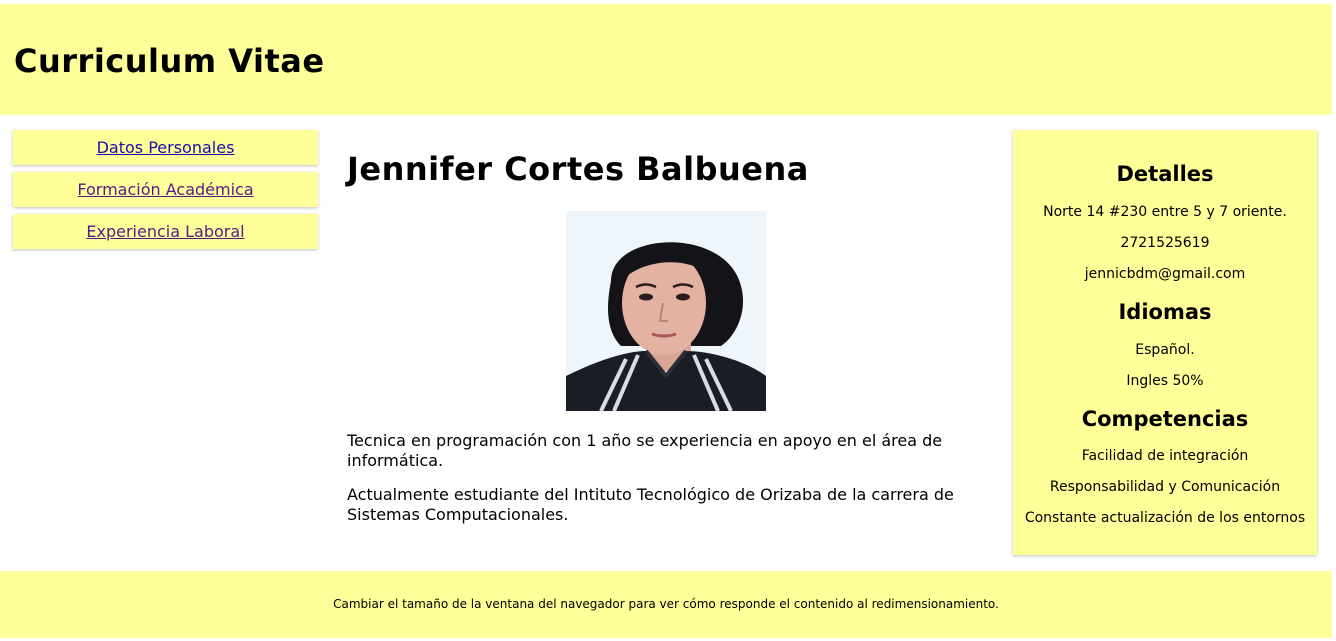 Image resolution: width=1336 pixels, height=641 pixels. What do you see at coordinates (169, 61) in the screenshot?
I see `page-title: Curriculum Vitae` at bounding box center [169, 61].